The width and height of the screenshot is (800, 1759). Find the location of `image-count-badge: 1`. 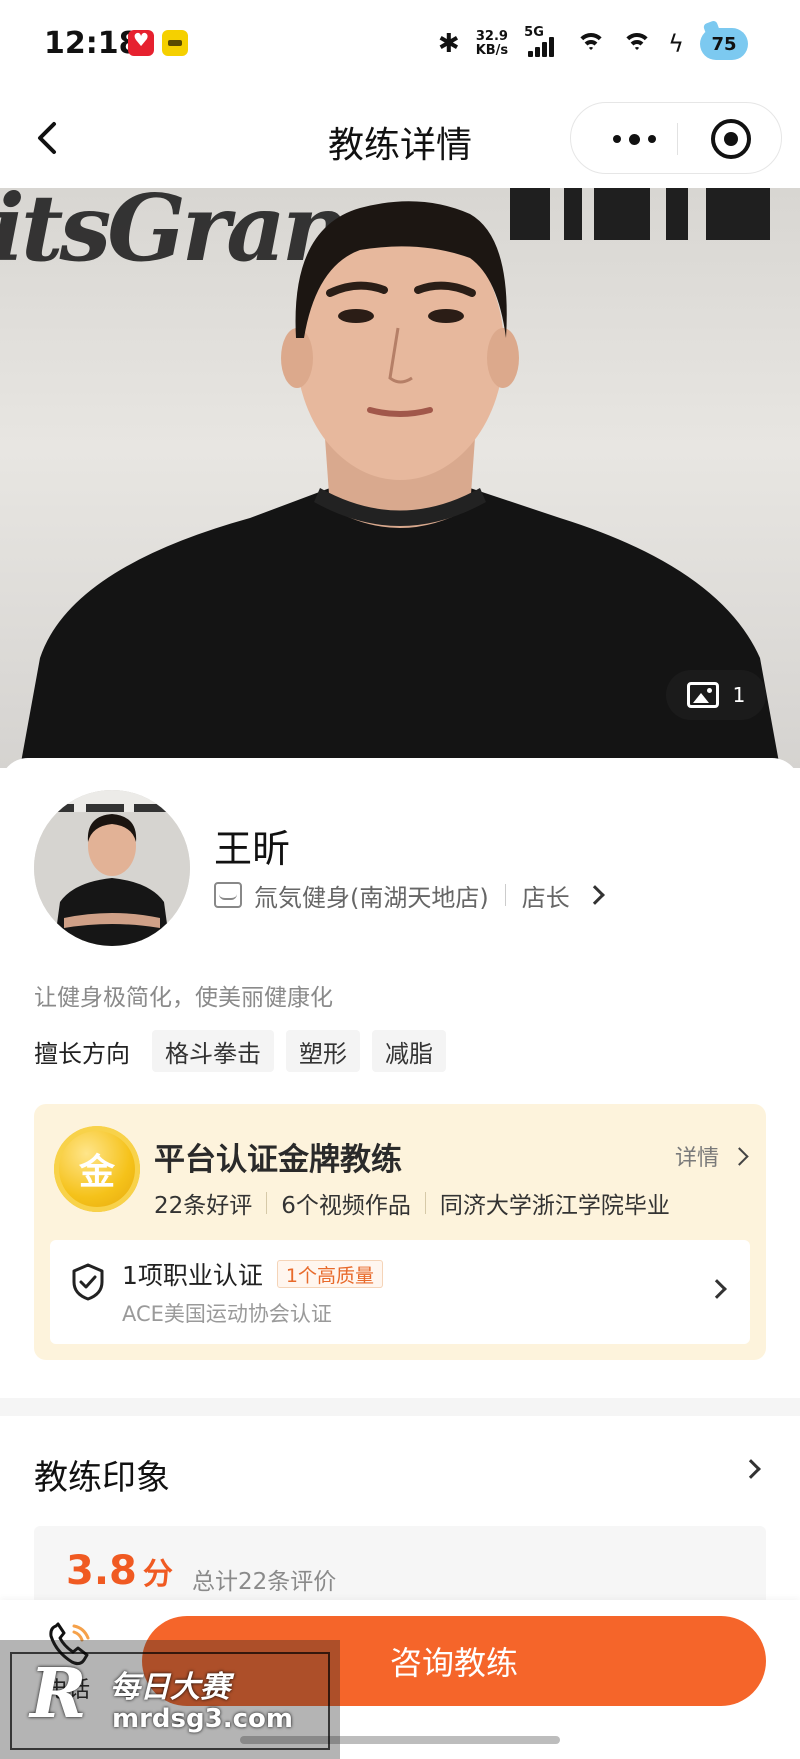

image-count-badge: 1 is located at coordinates (716, 695).